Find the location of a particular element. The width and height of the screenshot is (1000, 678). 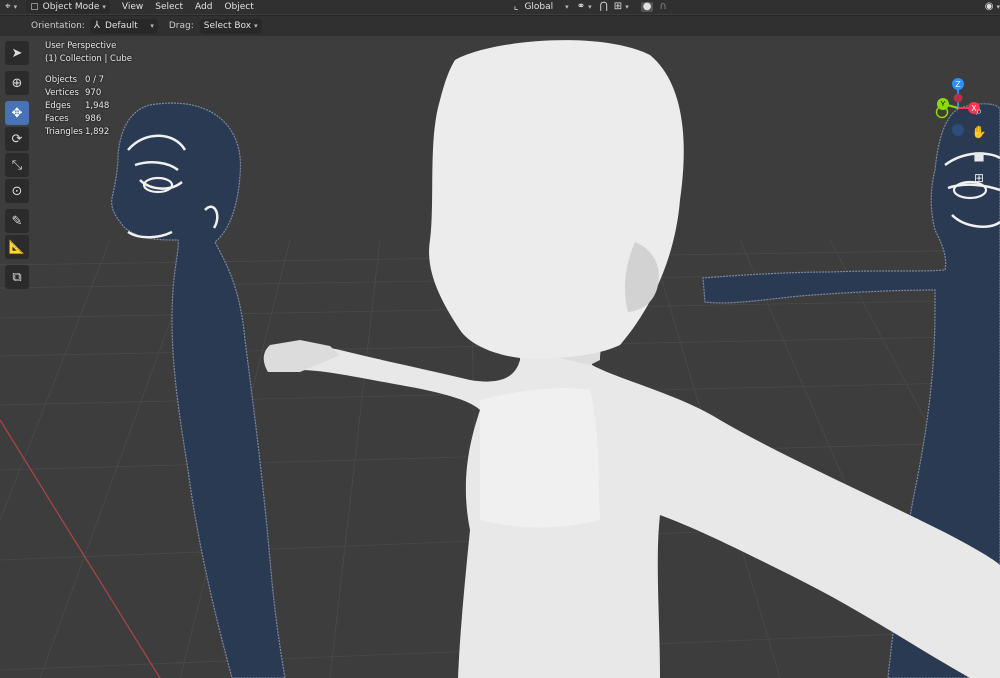

add-cube-icon: ⧉ is located at coordinates (17, 277).